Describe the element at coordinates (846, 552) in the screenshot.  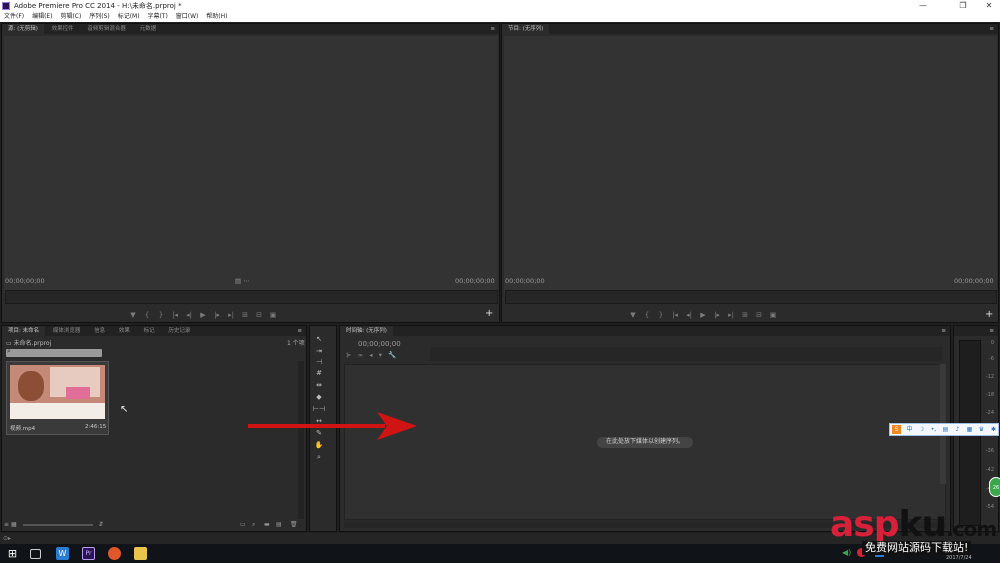
I see `tray-speaker-icon: ◀)` at that location.